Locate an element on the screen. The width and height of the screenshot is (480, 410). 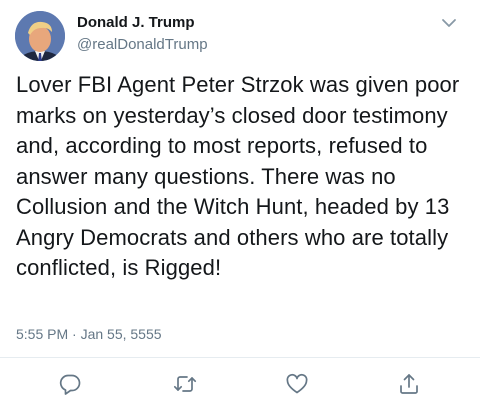
reply-icon is located at coordinates (70, 384).